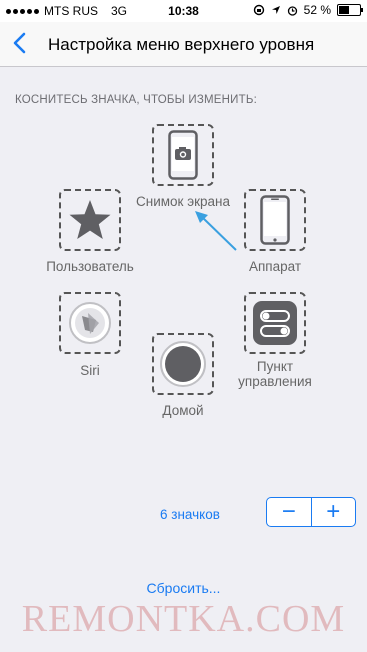 The height and width of the screenshot is (652, 367). I want to click on status-right: 52 %, so click(308, 10).